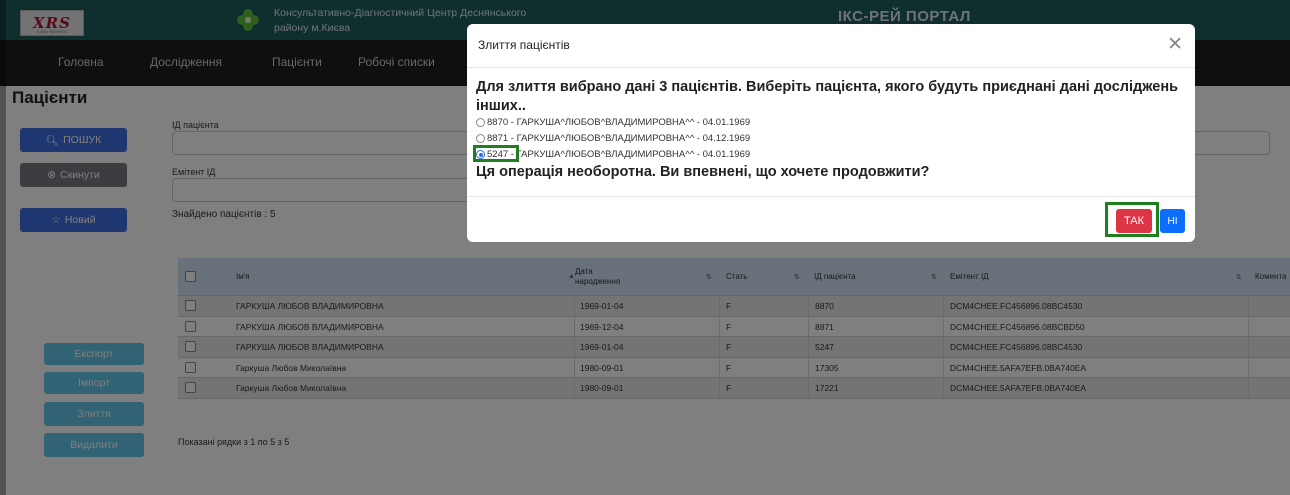  Describe the element at coordinates (1132, 219) in the screenshot. I see `yes-button-highlight` at that location.